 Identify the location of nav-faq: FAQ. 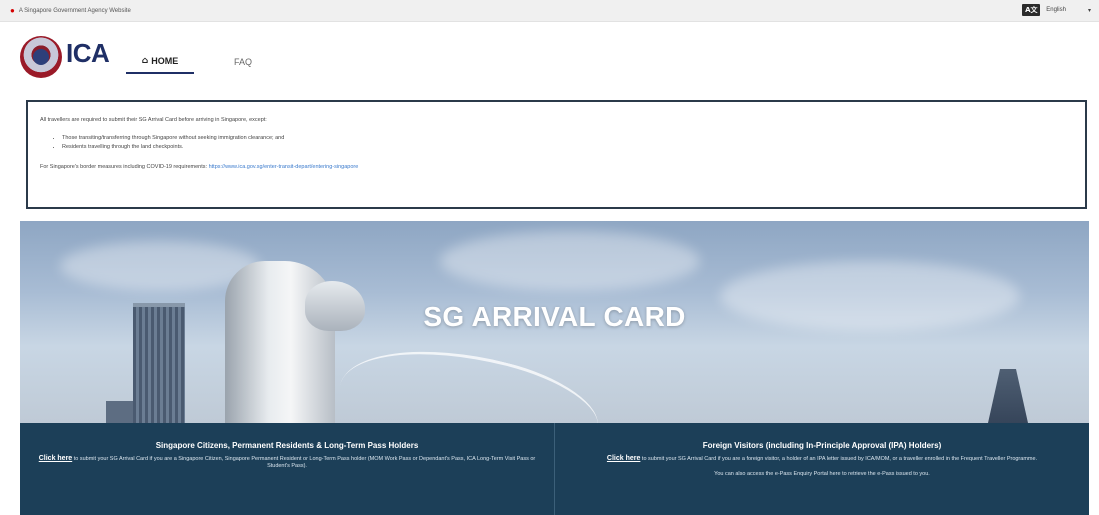
(243, 62).